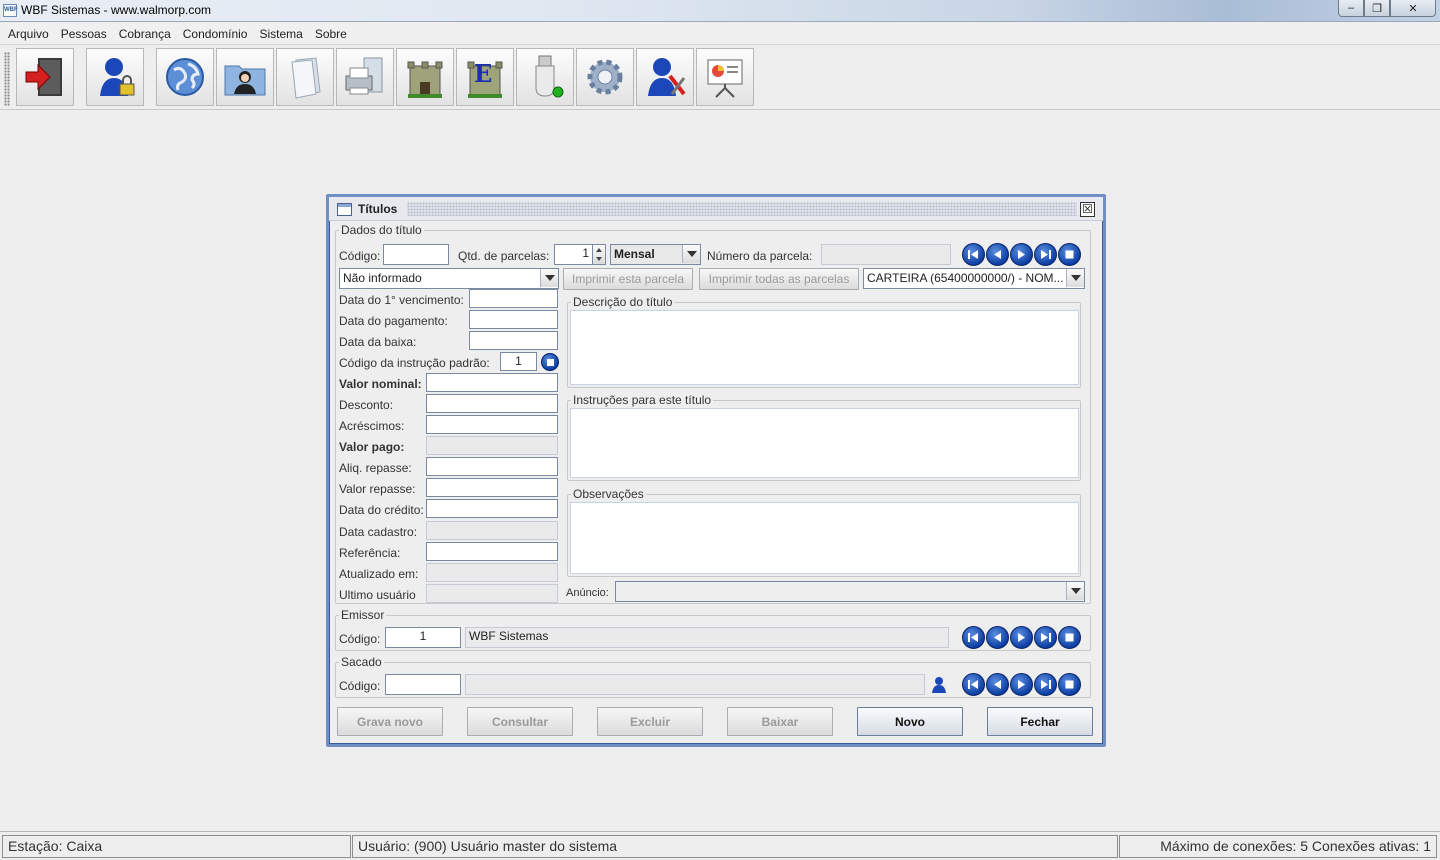 The height and width of the screenshot is (860, 1440). What do you see at coordinates (608, 494) in the screenshot?
I see `observacoes-label: Observações` at bounding box center [608, 494].